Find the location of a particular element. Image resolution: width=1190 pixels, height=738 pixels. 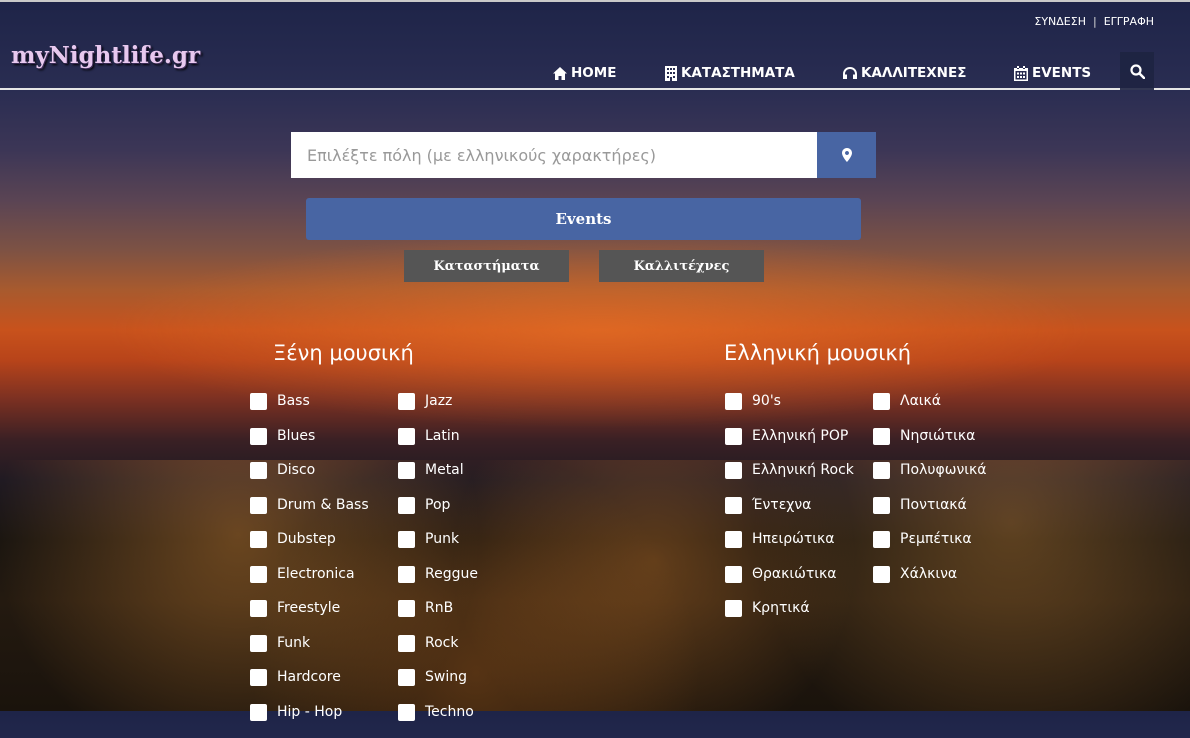

auth-links: ΣΥΝΔΕΣΗ|ΕΓΓΡΑΦΗ is located at coordinates (1094, 21).